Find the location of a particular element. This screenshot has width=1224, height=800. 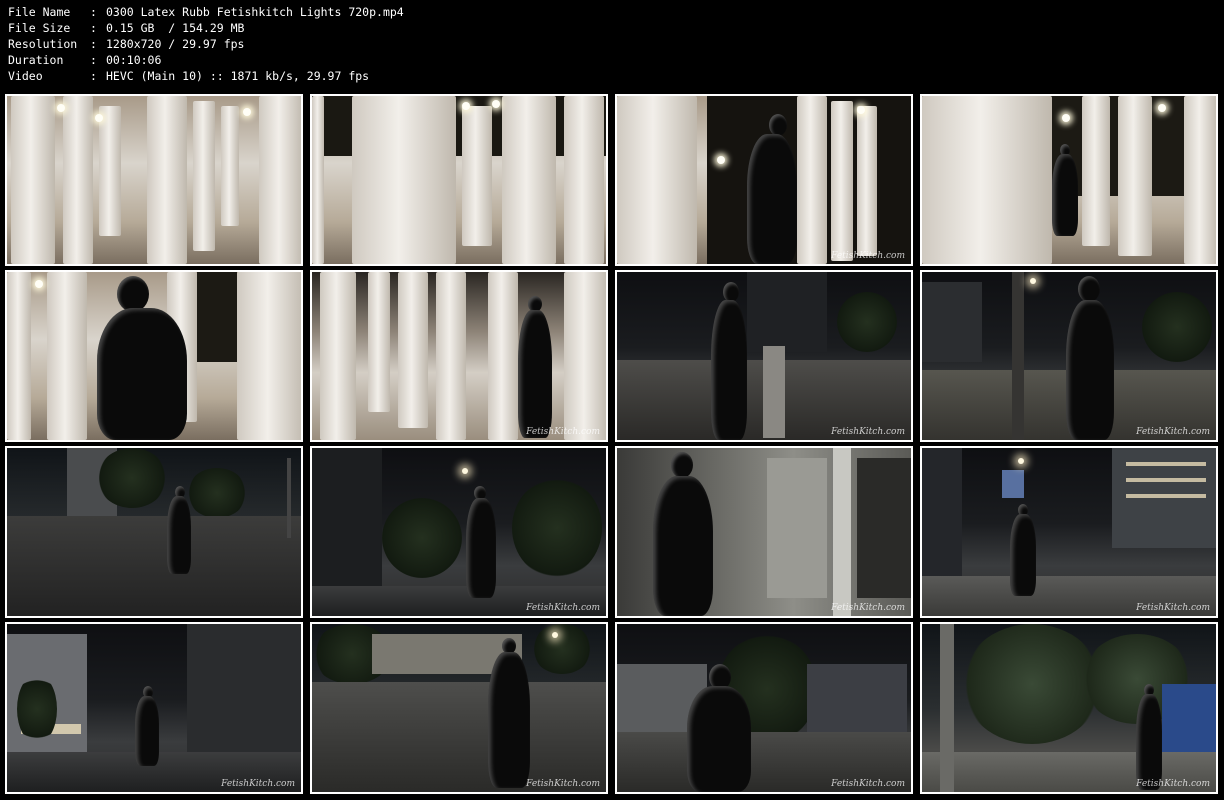

thumbnail-8: FetishKitch.com is located at coordinates (1069, 356).